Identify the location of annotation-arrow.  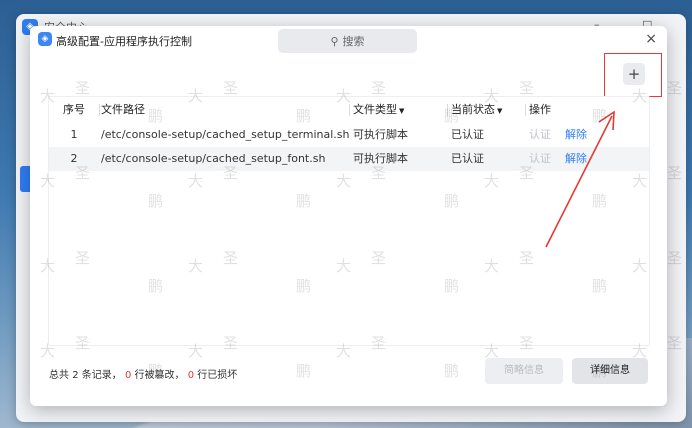
(580, 179).